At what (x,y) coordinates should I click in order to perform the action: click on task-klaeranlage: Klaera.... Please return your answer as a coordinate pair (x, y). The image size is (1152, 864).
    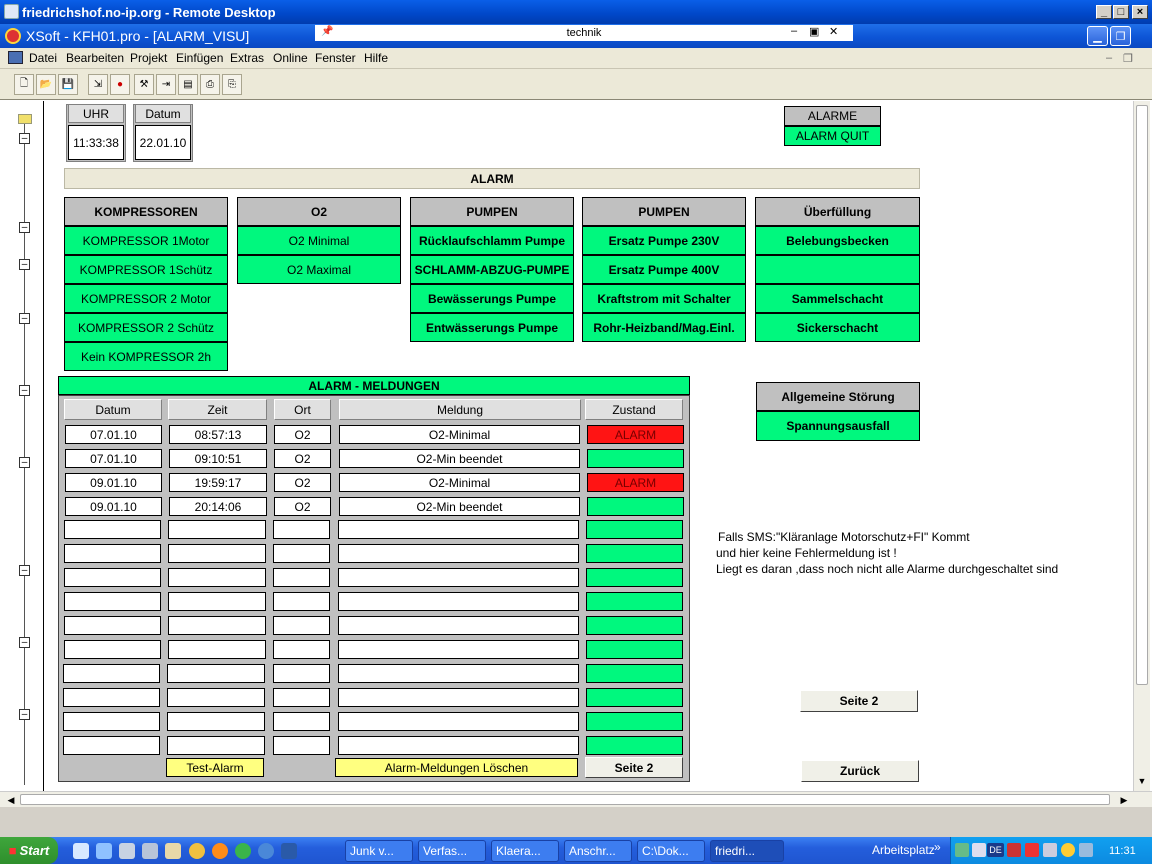
    Looking at the image, I should click on (525, 851).